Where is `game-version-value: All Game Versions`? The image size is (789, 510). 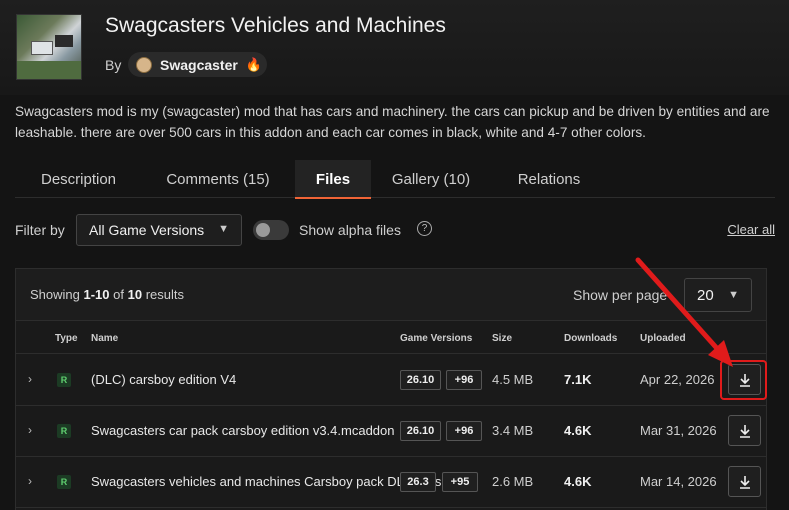
game-version-value: All Game Versions is located at coordinates (147, 230).